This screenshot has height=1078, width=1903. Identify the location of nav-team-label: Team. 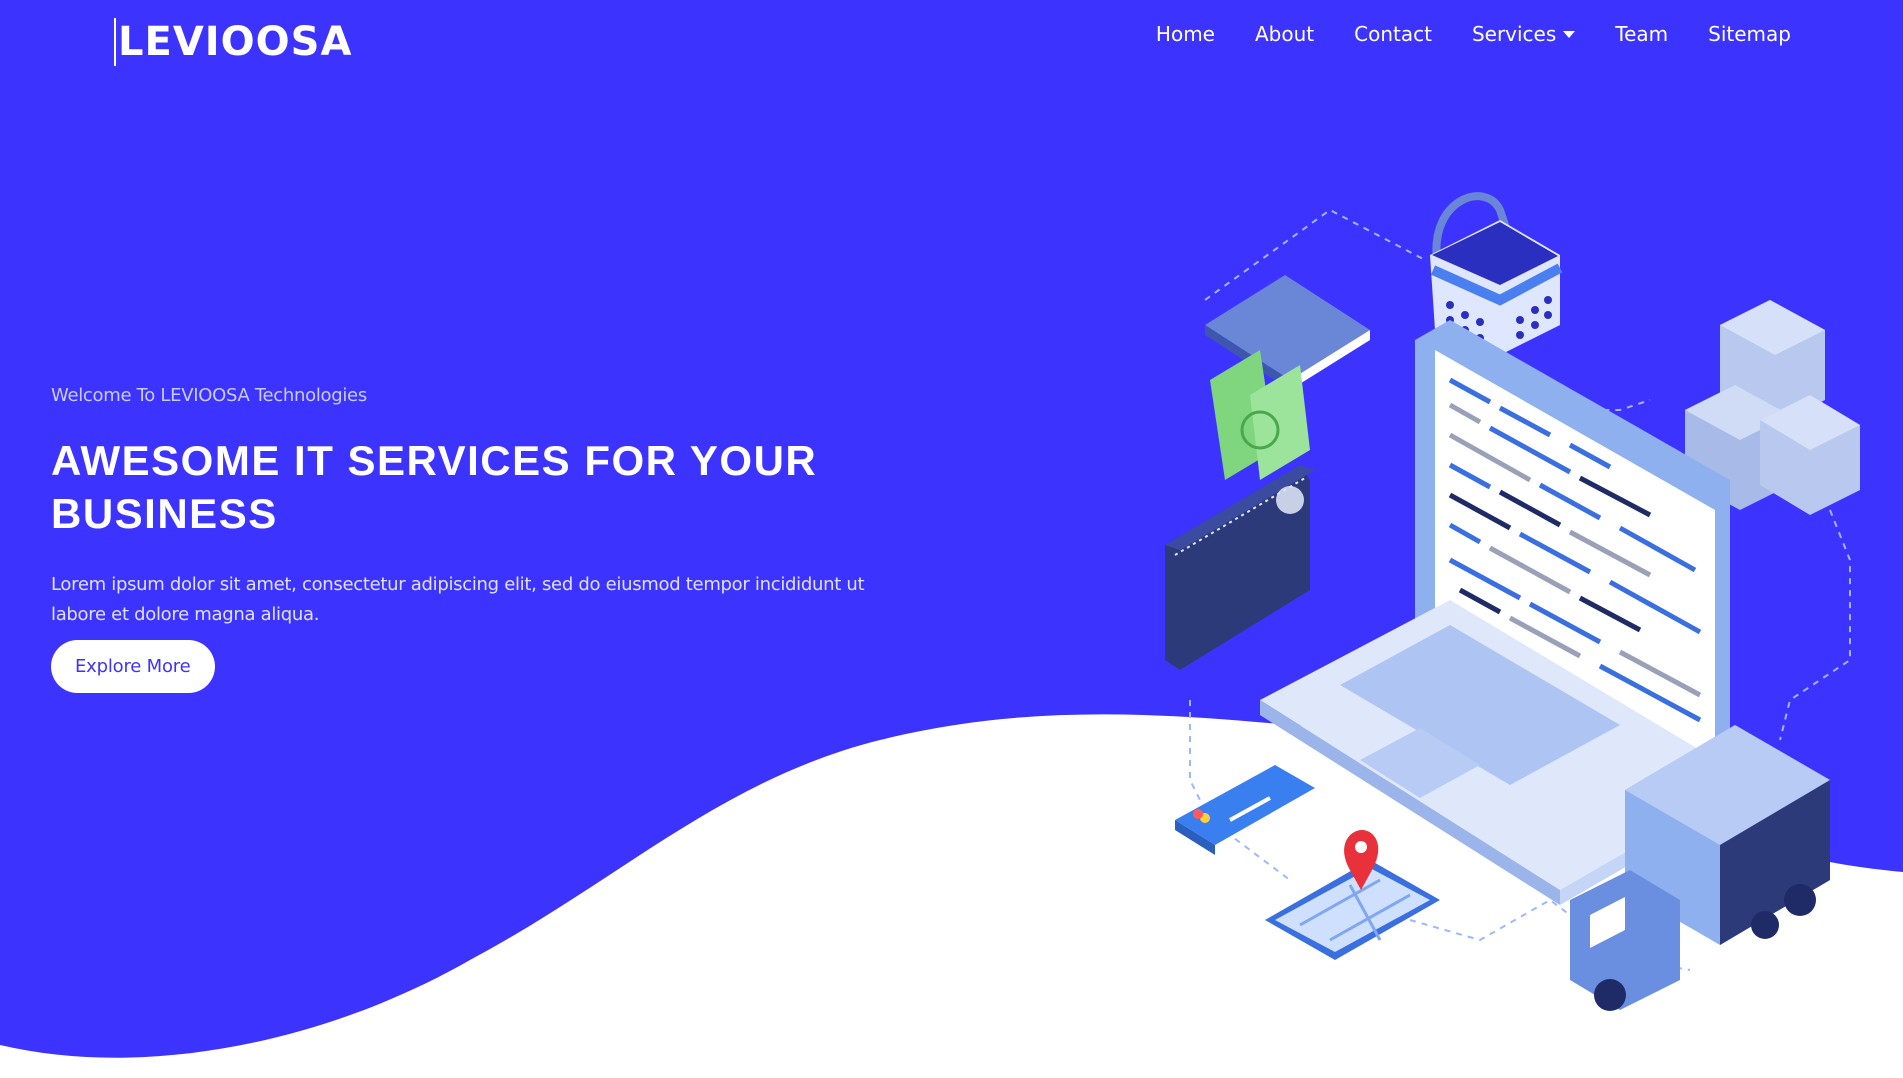
(1642, 34).